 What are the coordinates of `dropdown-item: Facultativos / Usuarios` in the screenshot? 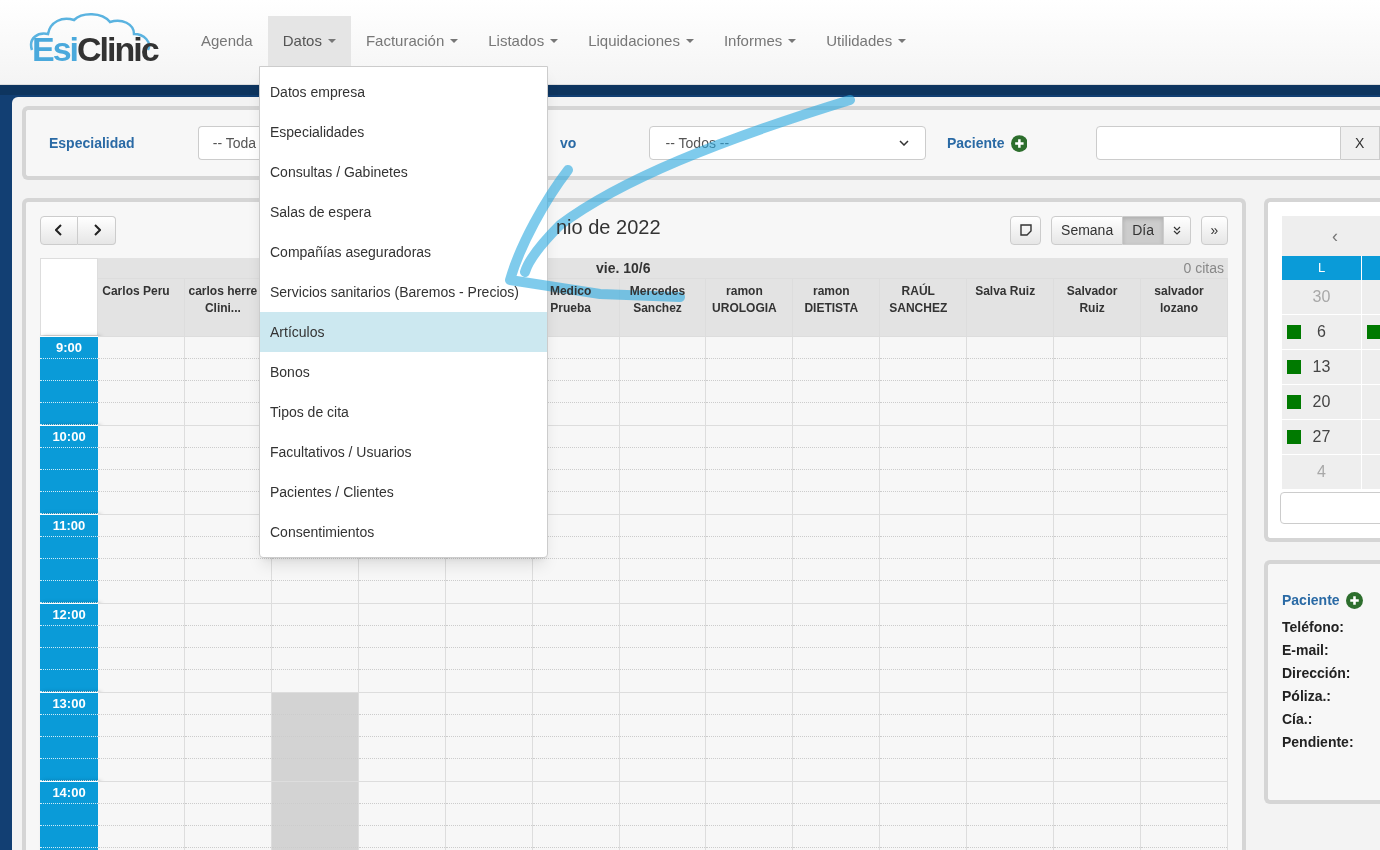 It's located at (403, 452).